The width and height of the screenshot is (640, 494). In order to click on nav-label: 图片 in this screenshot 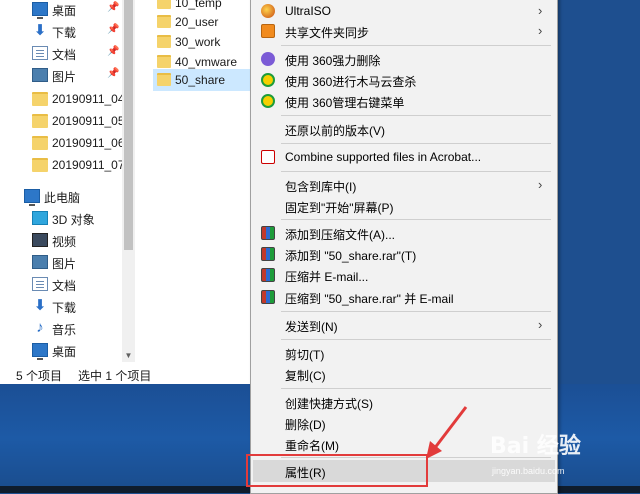, I will do `click(64, 264)`.